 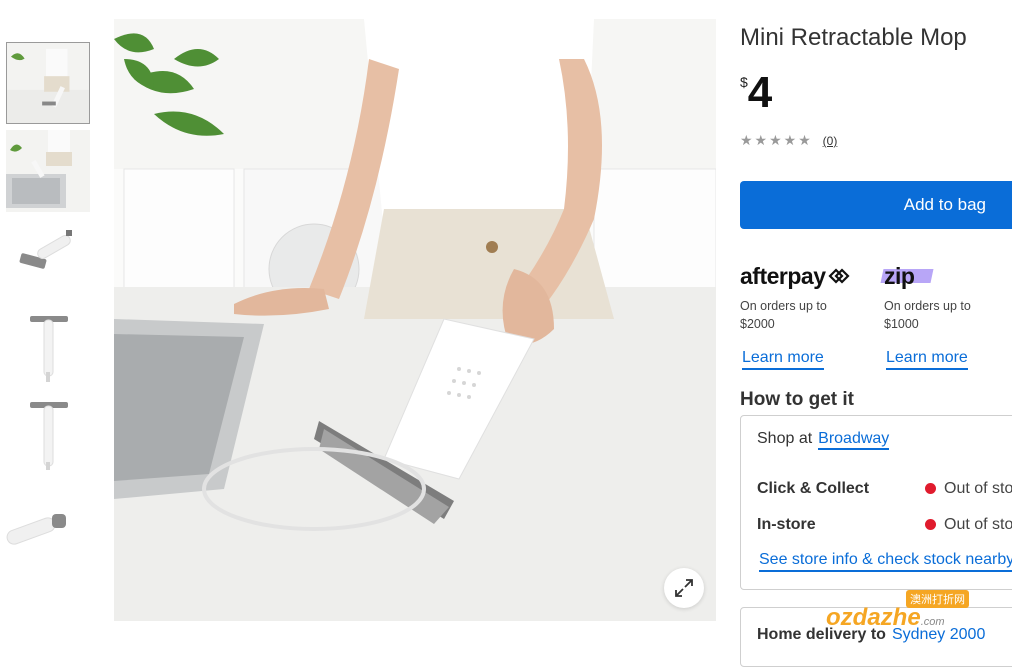 I want to click on shop-at: Shop at Broadway, so click(x=823, y=440).